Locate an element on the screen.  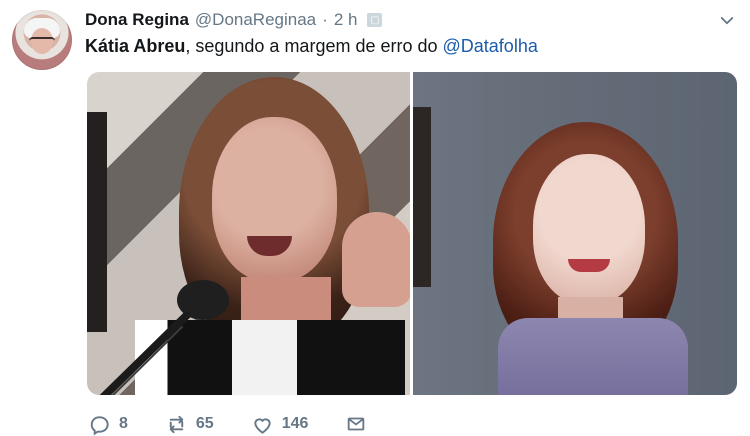
badge-icon: ▢ is located at coordinates (375, 20).